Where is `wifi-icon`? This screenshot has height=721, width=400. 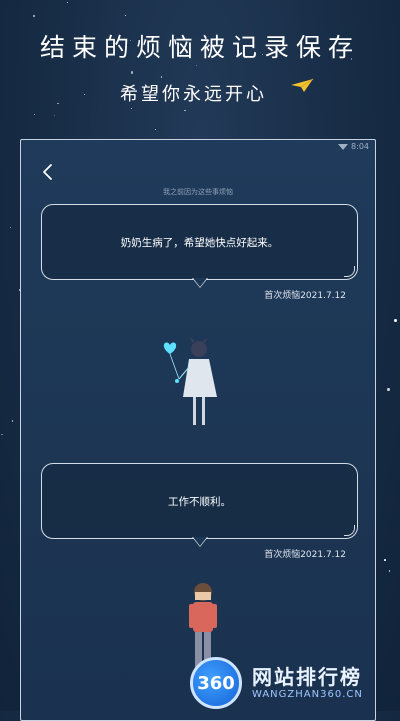
wifi-icon is located at coordinates (343, 146).